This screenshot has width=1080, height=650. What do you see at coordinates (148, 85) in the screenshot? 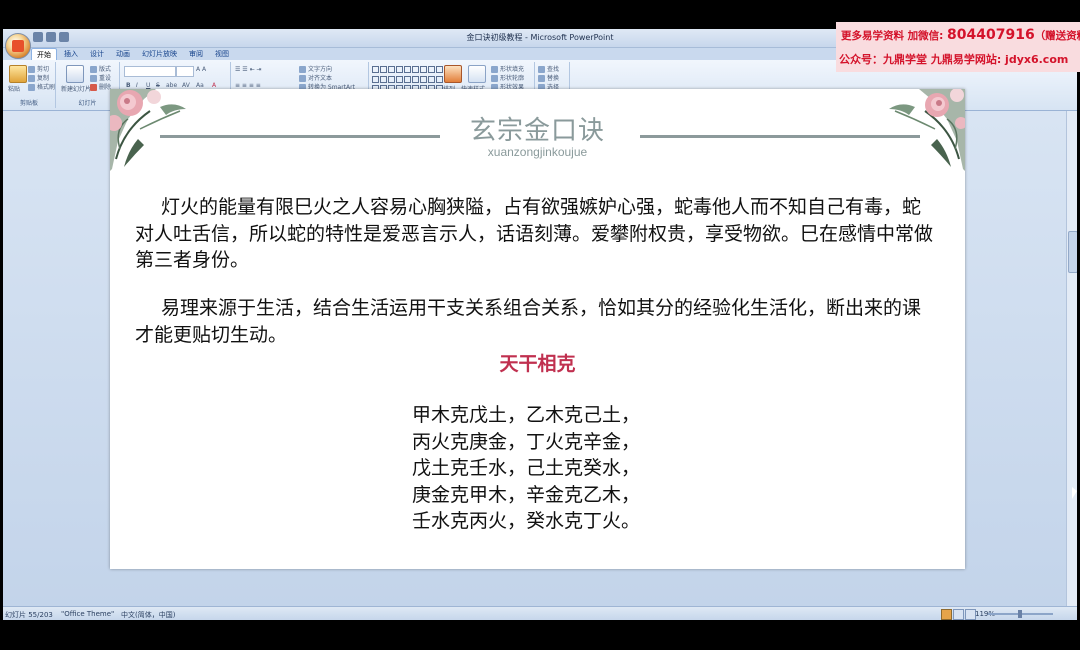
I see `underline-button: U` at bounding box center [148, 85].